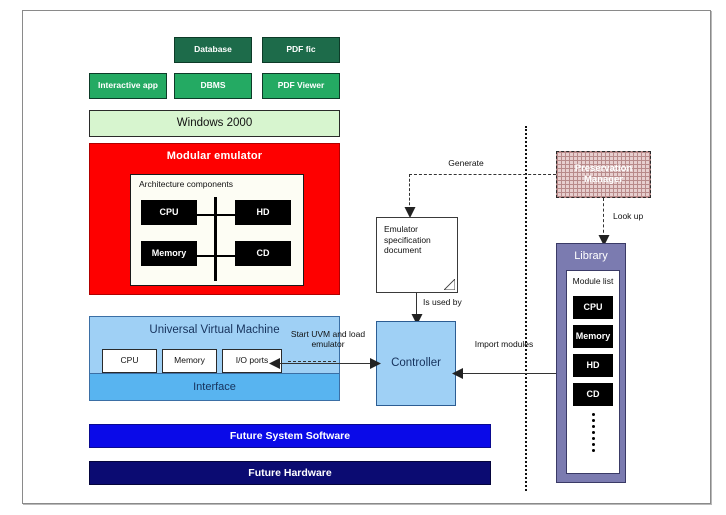 The height and width of the screenshot is (515, 726). Describe the element at coordinates (169, 212) in the screenshot. I see `arch-block-cpu: CPU` at that location.